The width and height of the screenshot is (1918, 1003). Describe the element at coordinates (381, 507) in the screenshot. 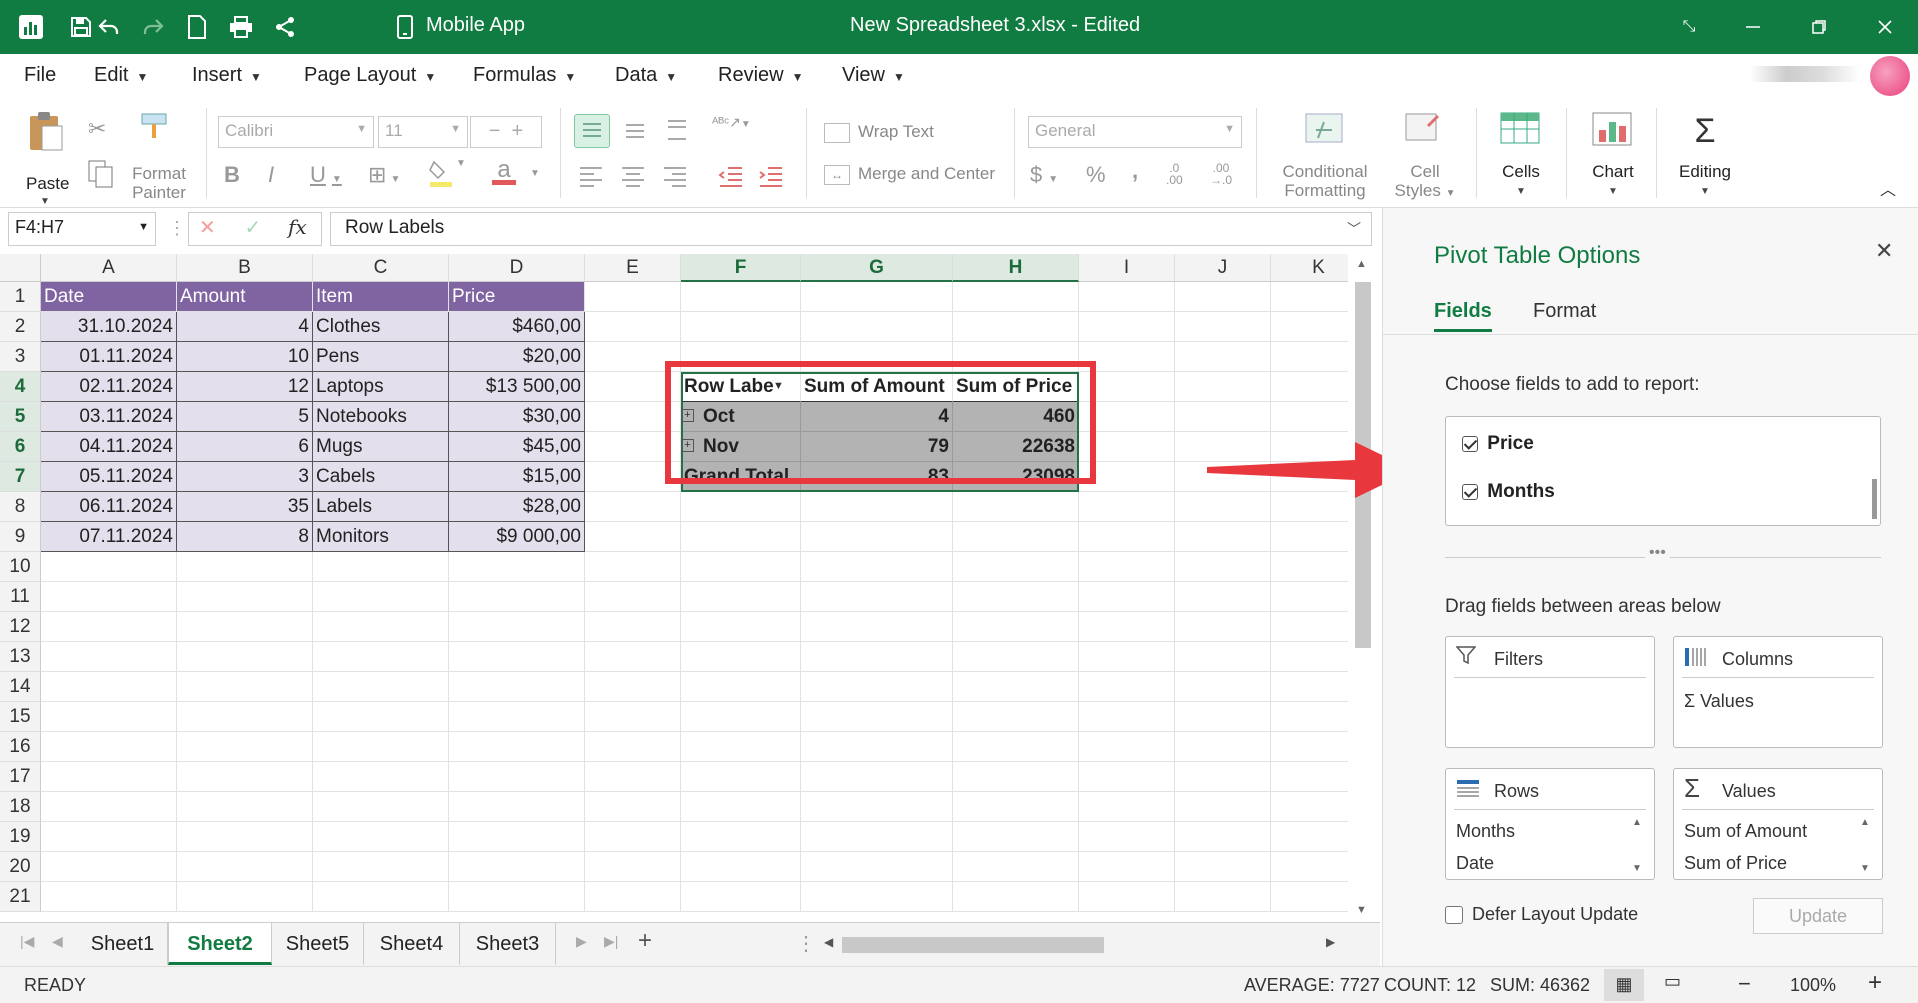

I see `table-cell: Labels` at that location.